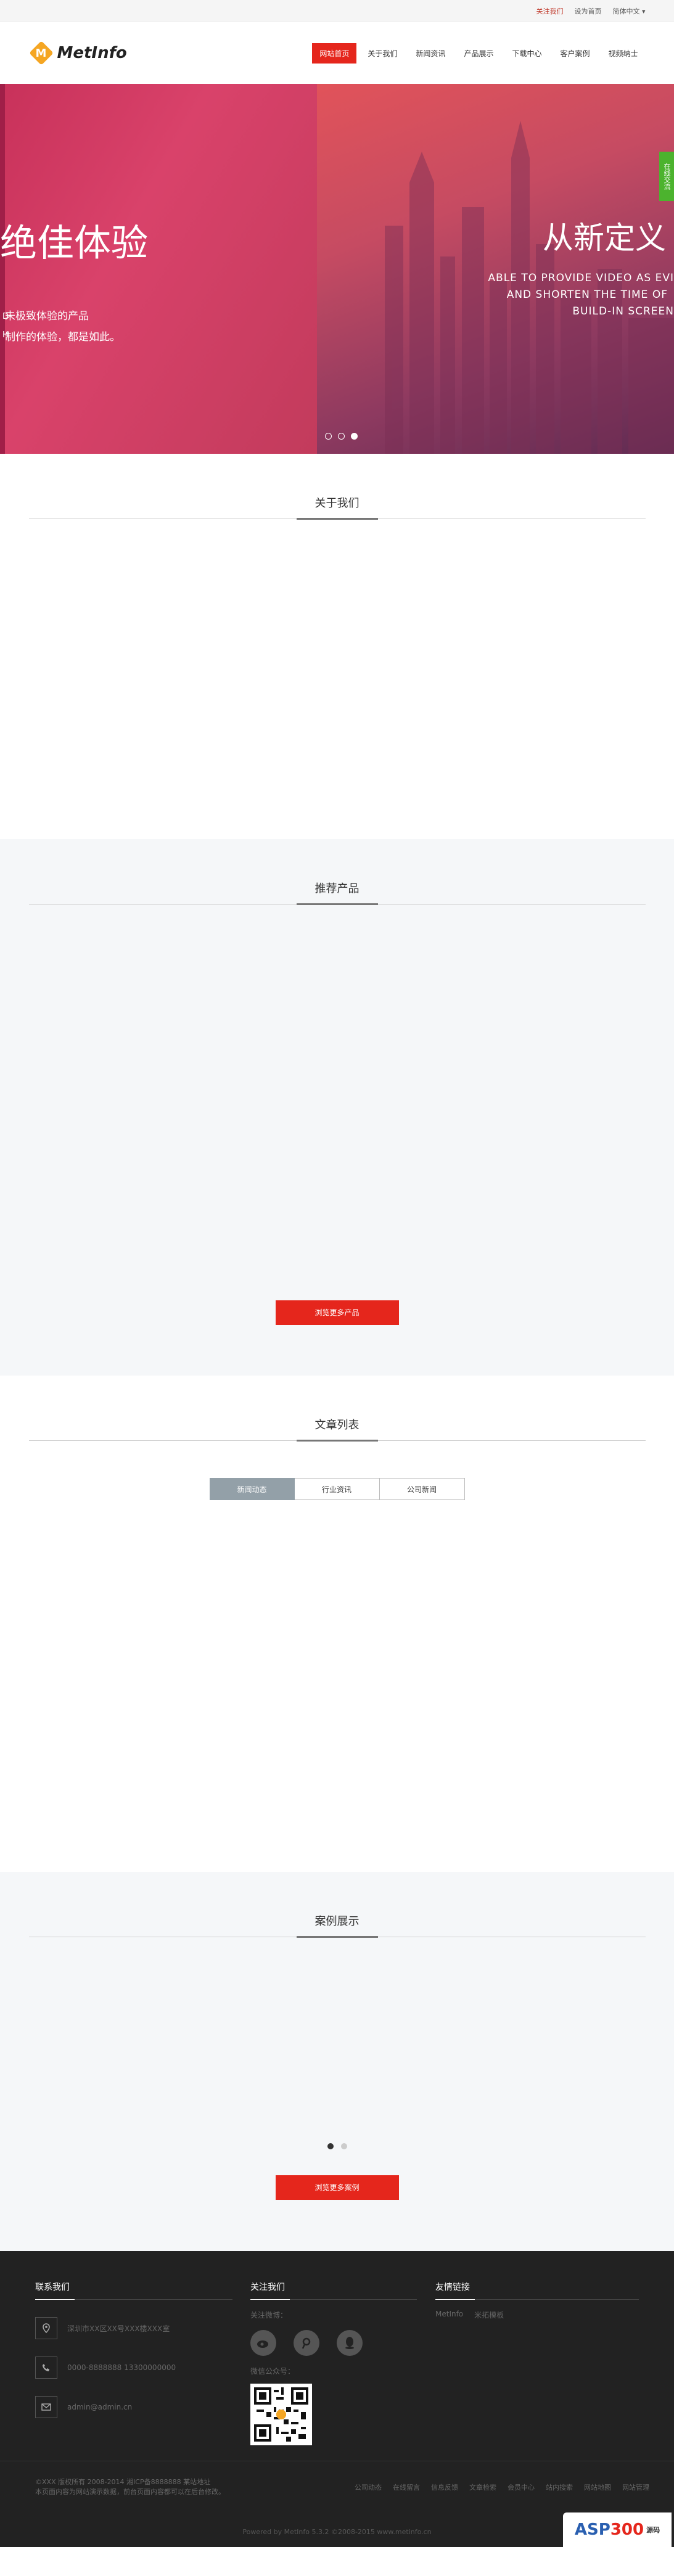 The height and width of the screenshot is (2576, 674). Describe the element at coordinates (666, 177) in the screenshot. I see `online-chat-tab: 在线交流` at that location.